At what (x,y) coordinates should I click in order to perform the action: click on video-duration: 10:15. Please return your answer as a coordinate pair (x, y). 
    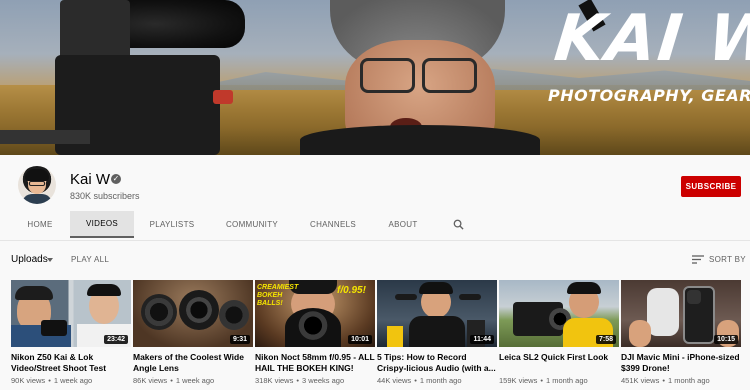
    Looking at the image, I should click on (726, 339).